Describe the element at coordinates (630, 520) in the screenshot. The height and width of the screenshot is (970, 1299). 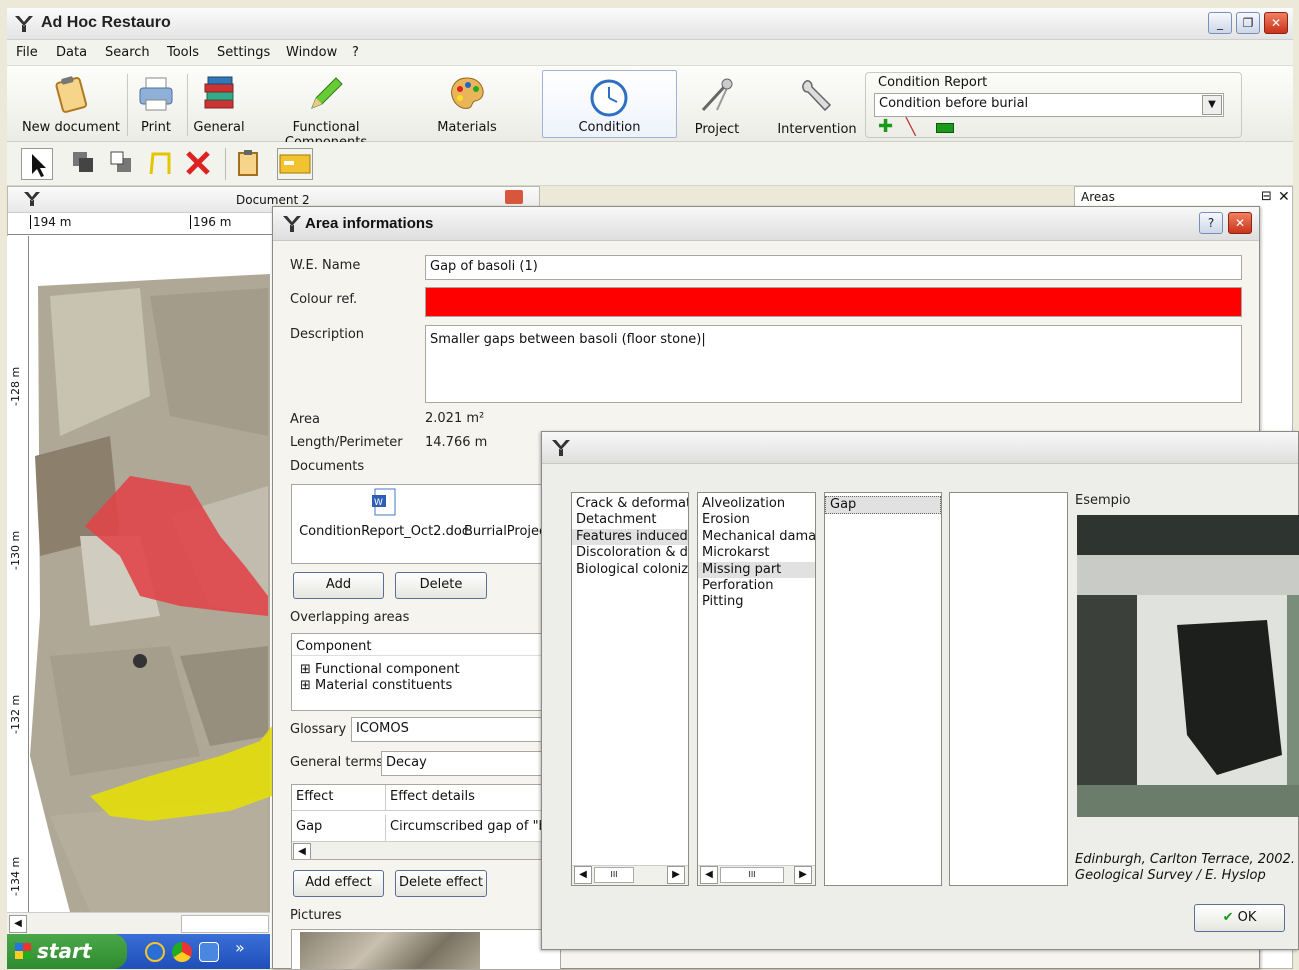
I see `list-item: Detachment` at that location.